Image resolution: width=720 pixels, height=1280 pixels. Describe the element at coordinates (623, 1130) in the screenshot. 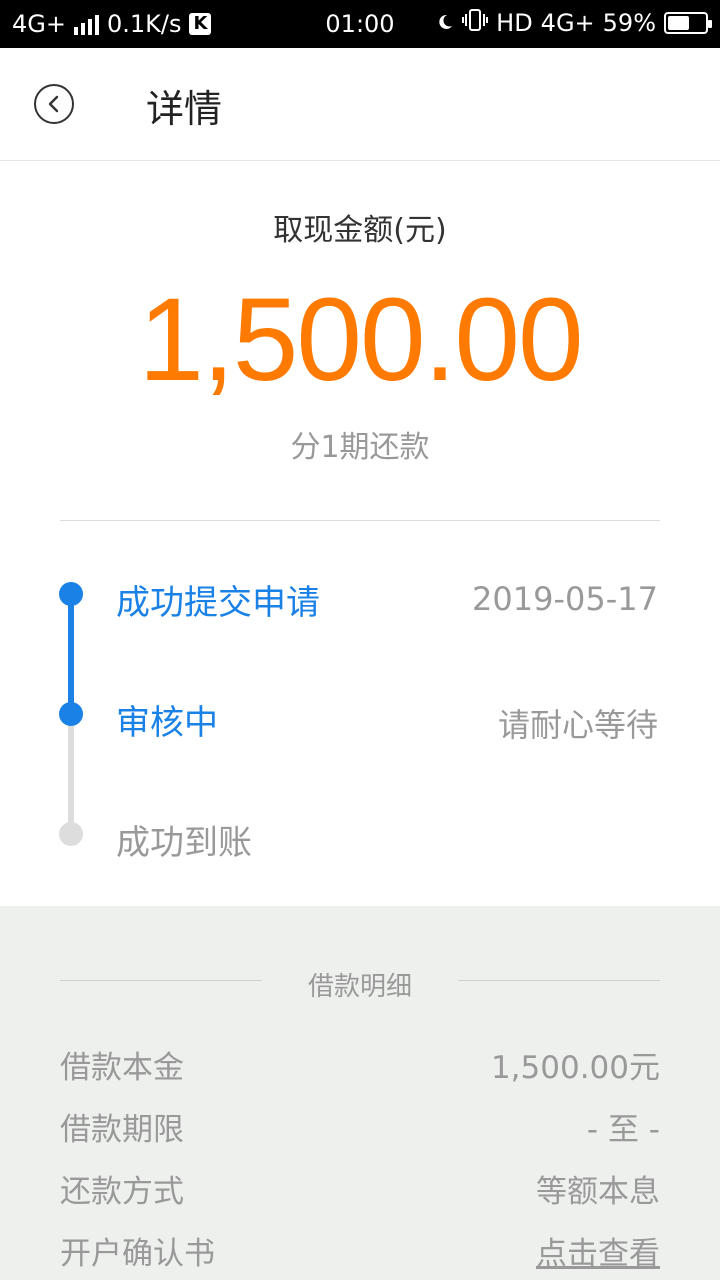

I see `detail-value: - 至 -` at that location.